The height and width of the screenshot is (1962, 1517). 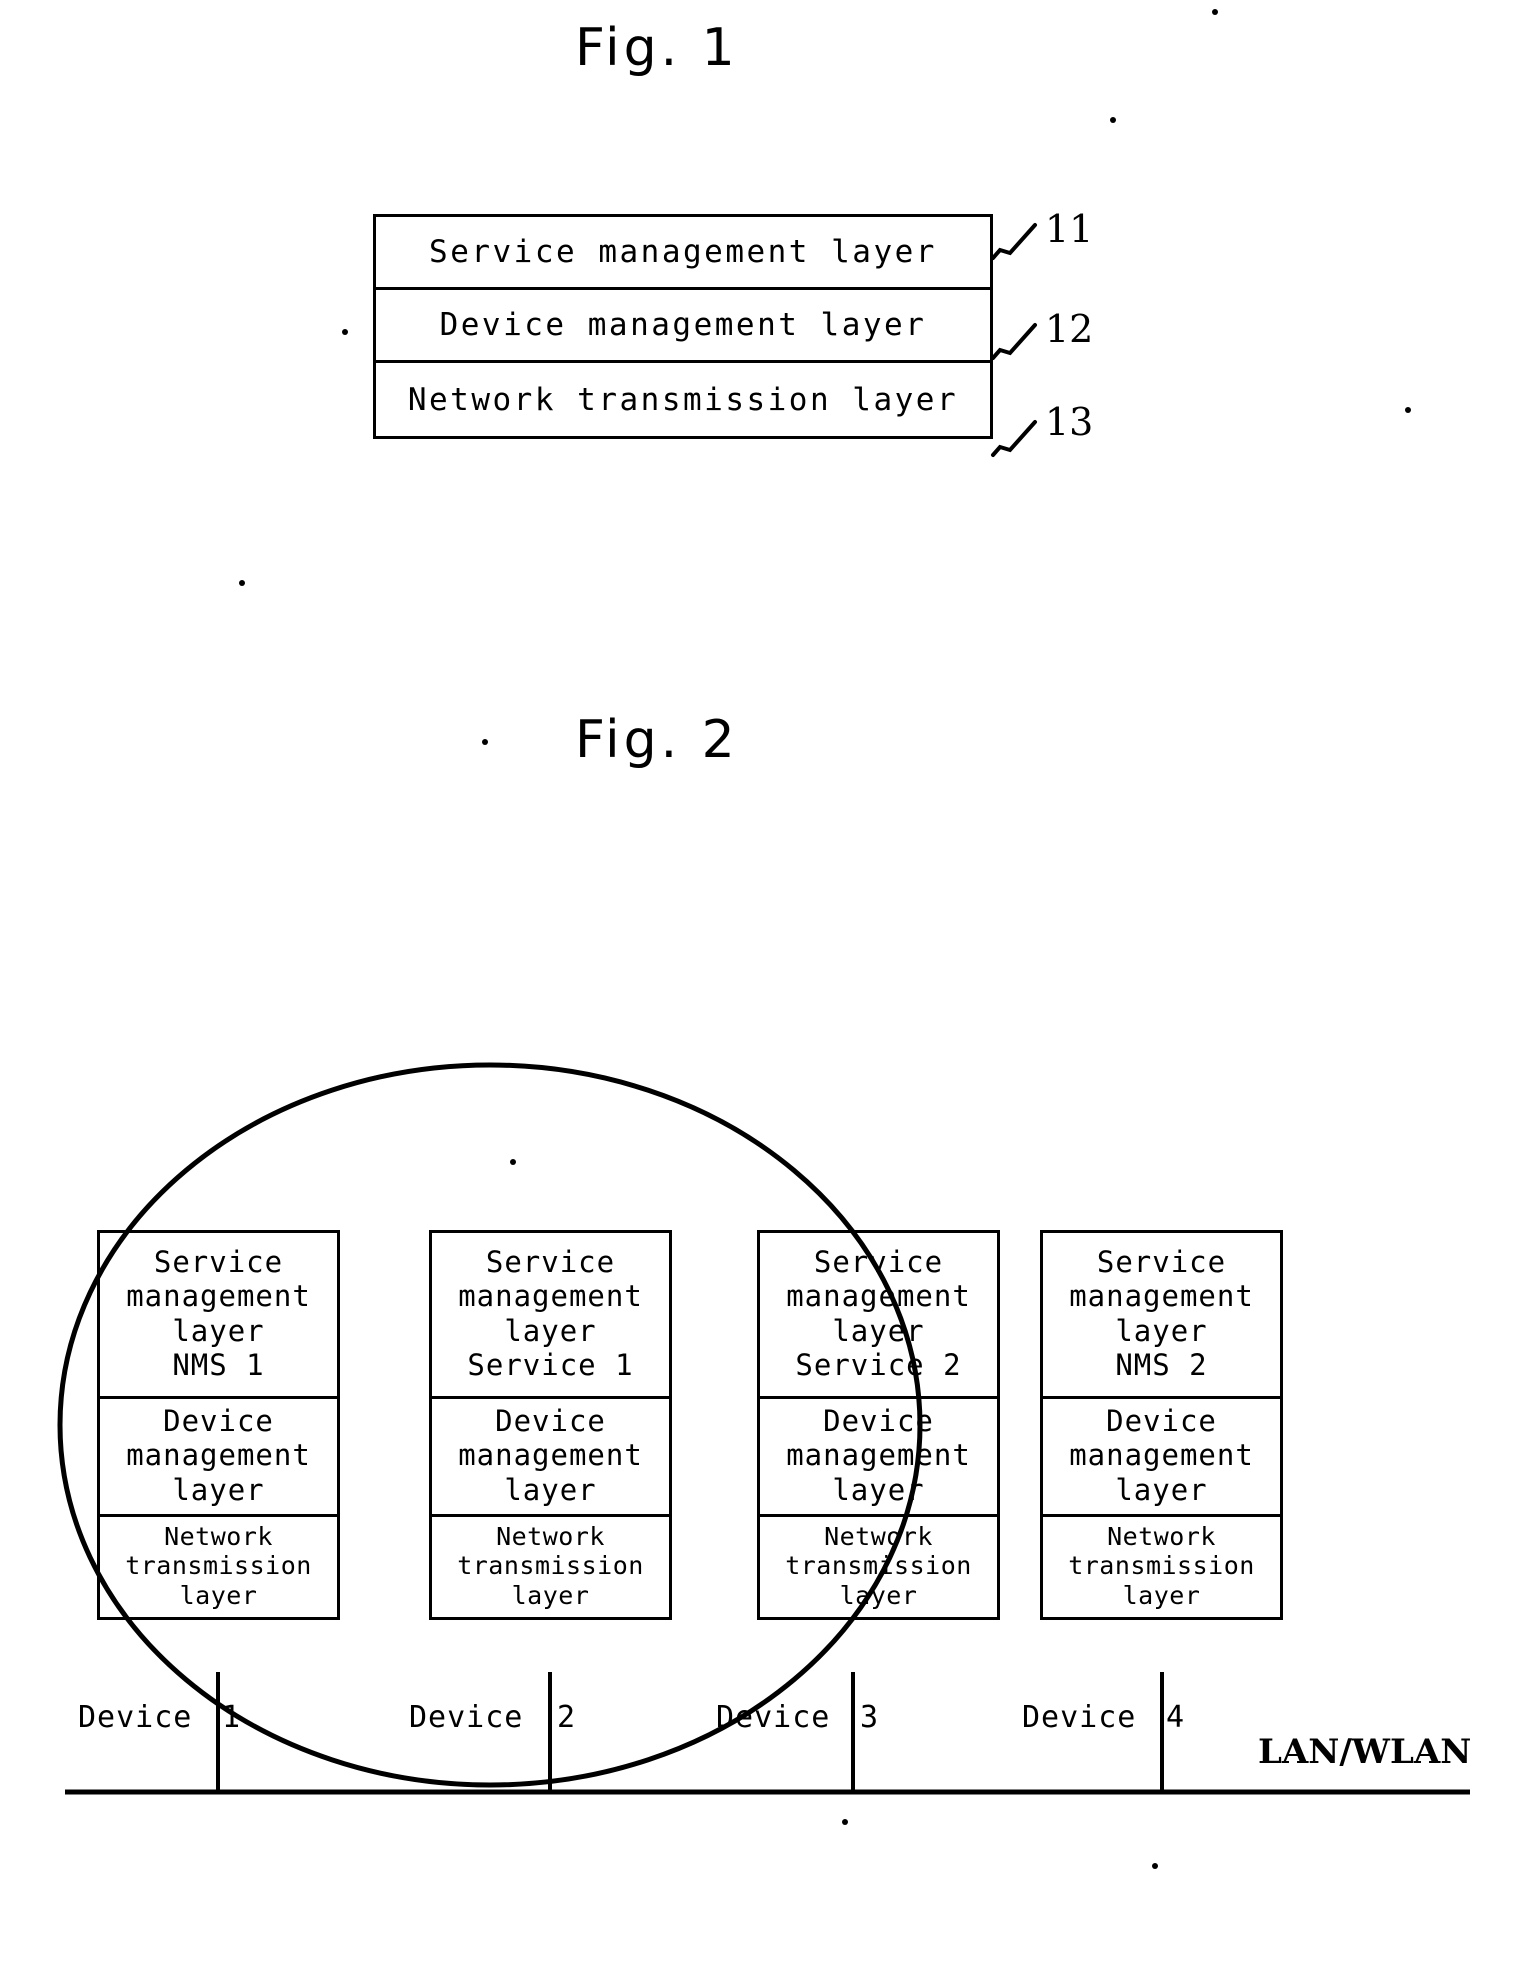 What do you see at coordinates (869, 1717) in the screenshot?
I see `device-3-number: 3` at bounding box center [869, 1717].